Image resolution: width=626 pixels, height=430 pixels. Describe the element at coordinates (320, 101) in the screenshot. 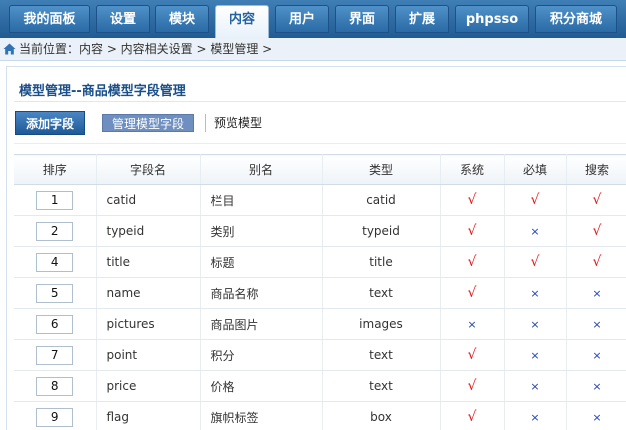

I see `title-divider` at that location.